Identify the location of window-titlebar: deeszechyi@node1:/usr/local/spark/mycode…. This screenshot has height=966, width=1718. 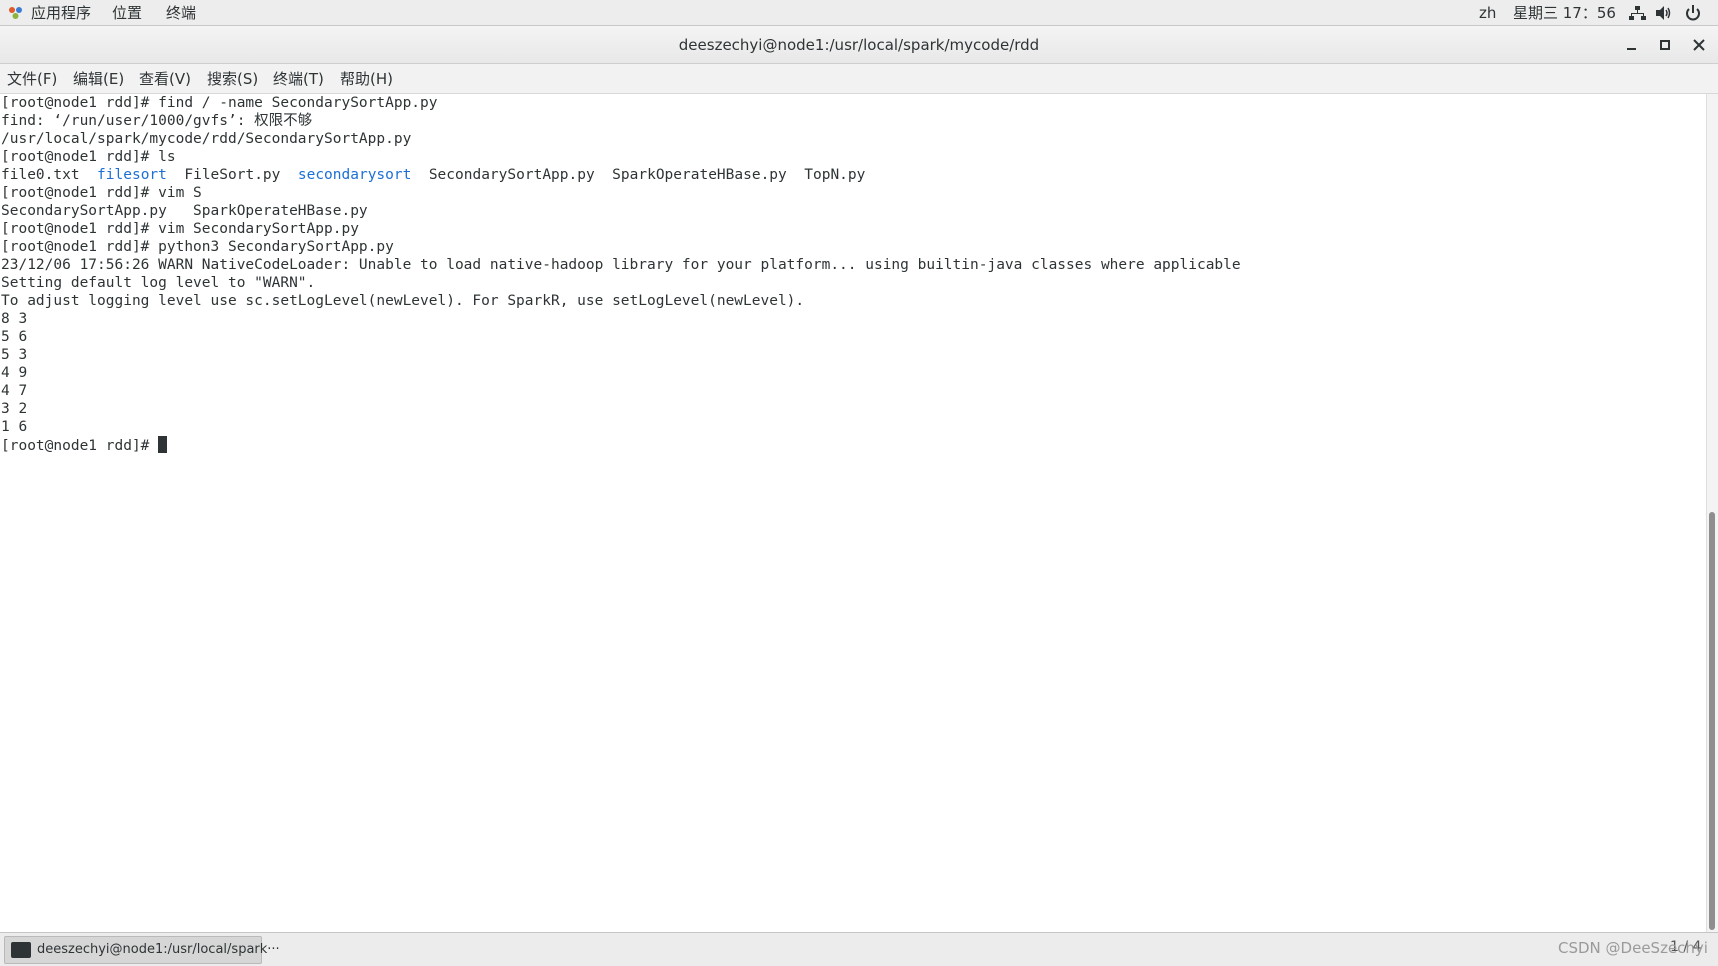
(859, 45).